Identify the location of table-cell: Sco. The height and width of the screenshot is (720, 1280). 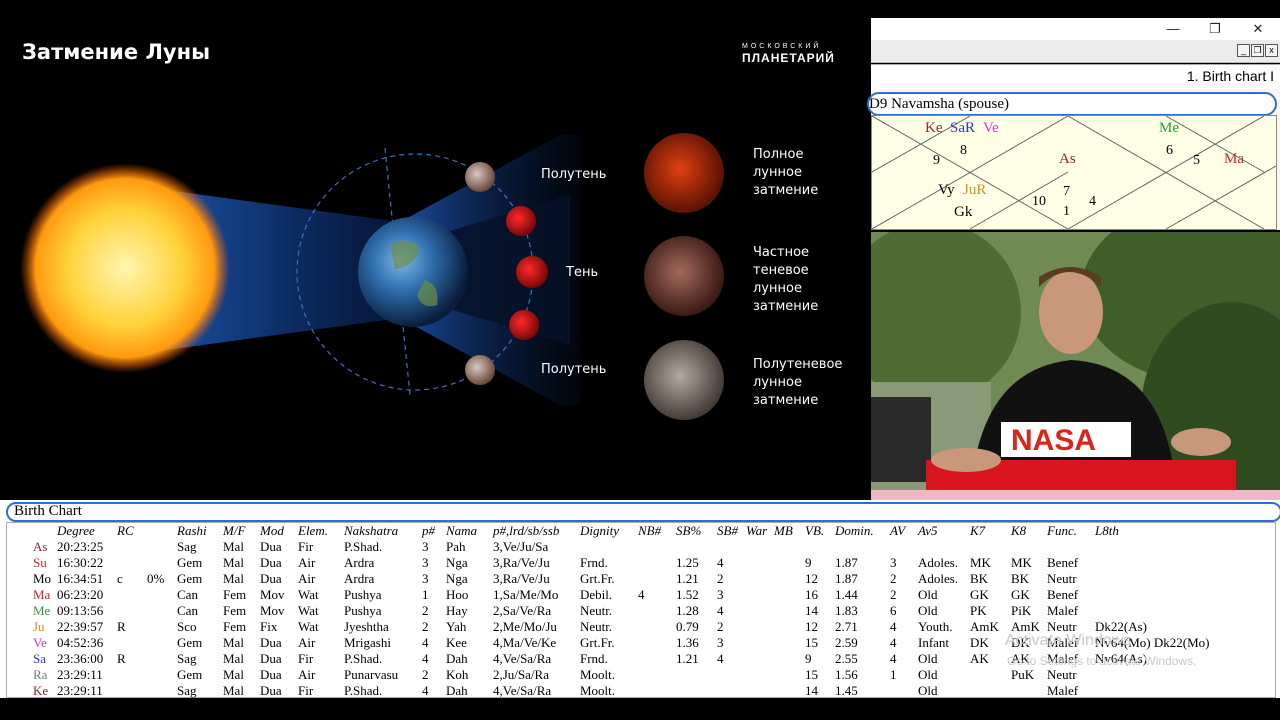
(187, 626).